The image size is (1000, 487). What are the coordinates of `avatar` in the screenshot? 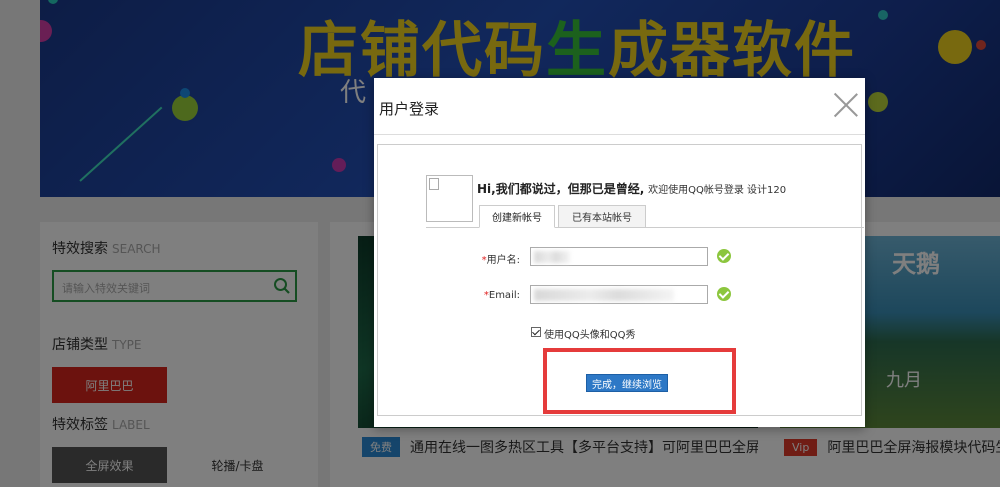 It's located at (449, 198).